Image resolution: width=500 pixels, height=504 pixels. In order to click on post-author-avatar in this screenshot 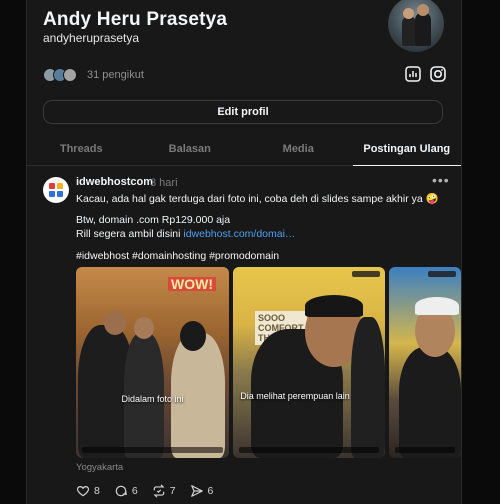, I will do `click(56, 190)`.